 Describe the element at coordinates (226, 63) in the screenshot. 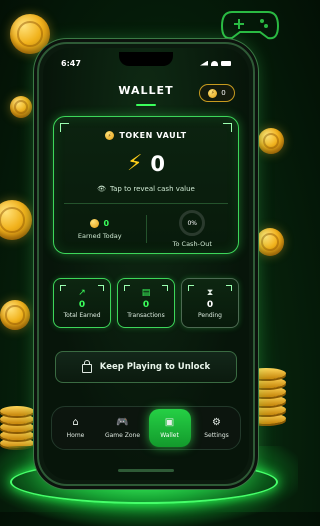

I see `battery-icon` at that location.